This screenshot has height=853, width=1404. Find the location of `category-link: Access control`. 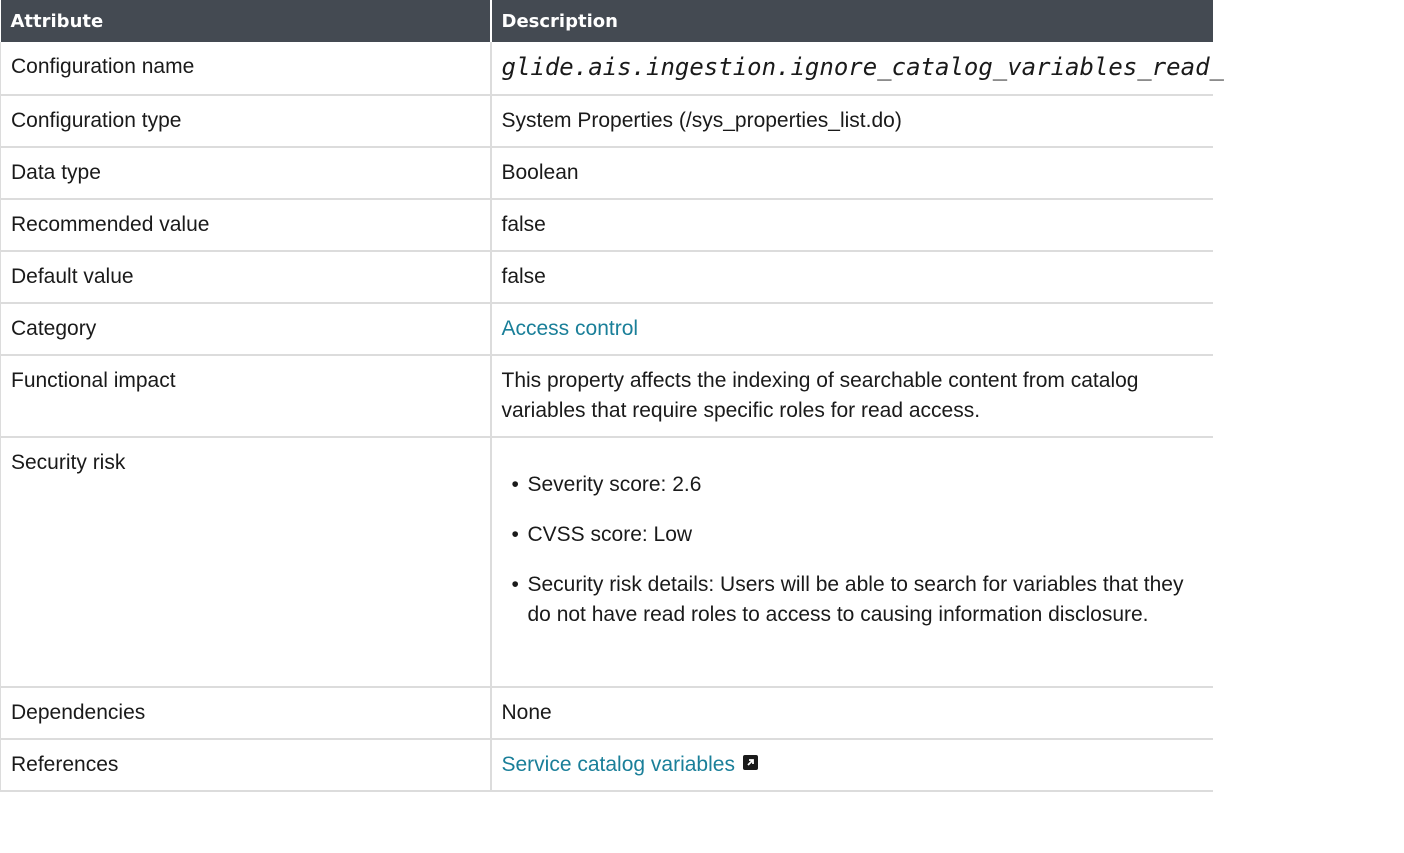

category-link: Access control is located at coordinates (570, 328).